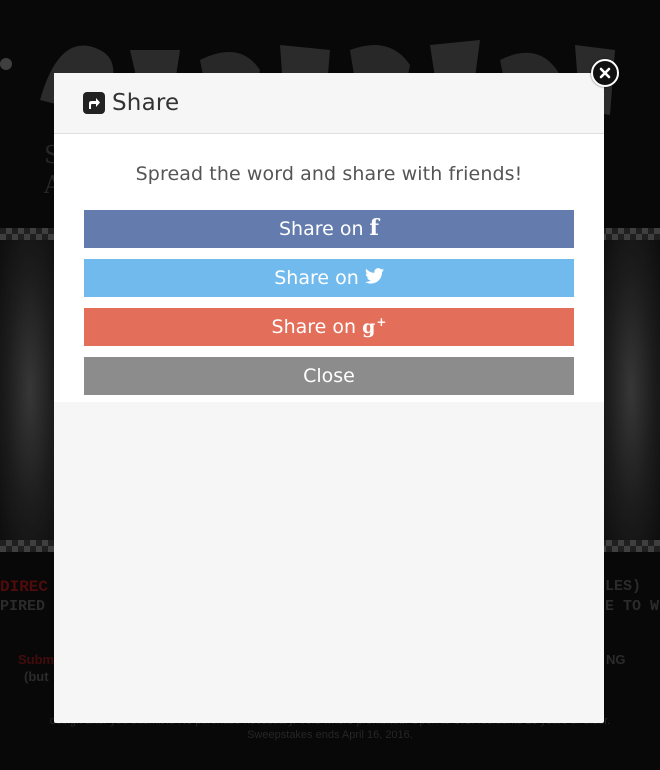 The image size is (660, 770). I want to click on twitter-icon, so click(374, 278).